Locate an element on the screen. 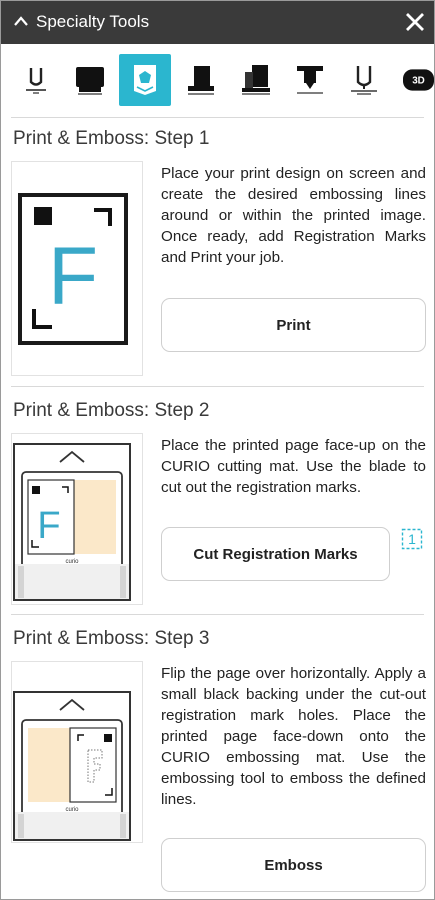 The image size is (435, 900). emboss-tool-icon is located at coordinates (36, 81).